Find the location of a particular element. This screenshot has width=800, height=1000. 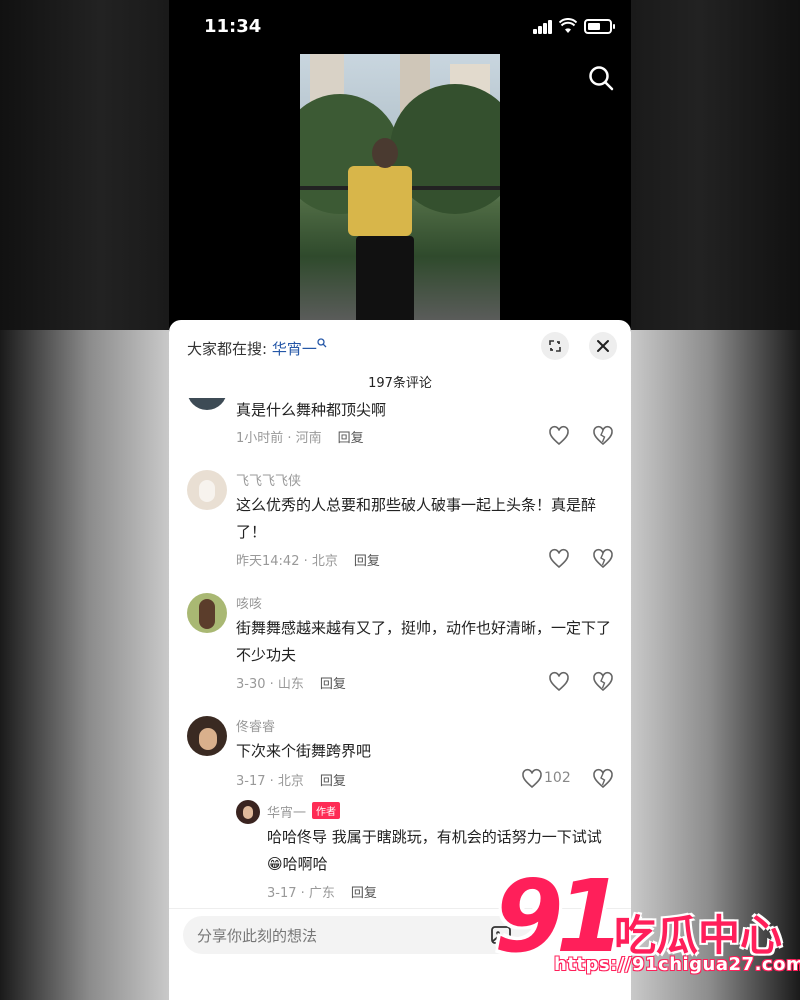

comment-time-location: 3-30 · 山东 is located at coordinates (270, 684).